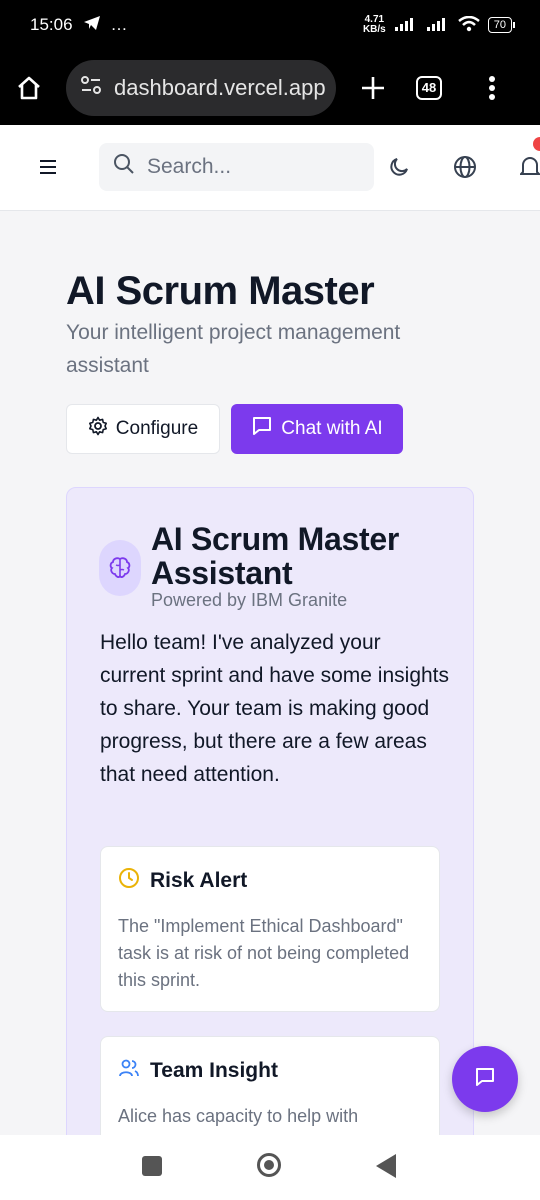  I want to click on team-insight-body: Alice has capacity to help with, so click(238, 1116).